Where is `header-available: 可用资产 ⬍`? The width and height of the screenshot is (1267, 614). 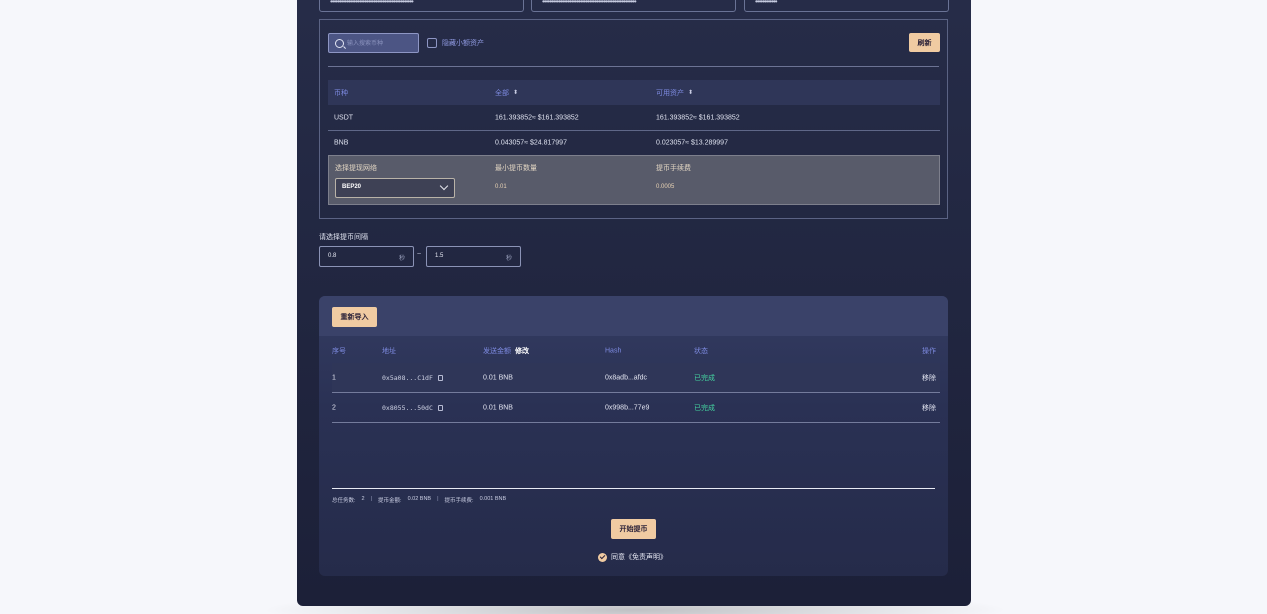 header-available: 可用资产 ⬍ is located at coordinates (674, 93).